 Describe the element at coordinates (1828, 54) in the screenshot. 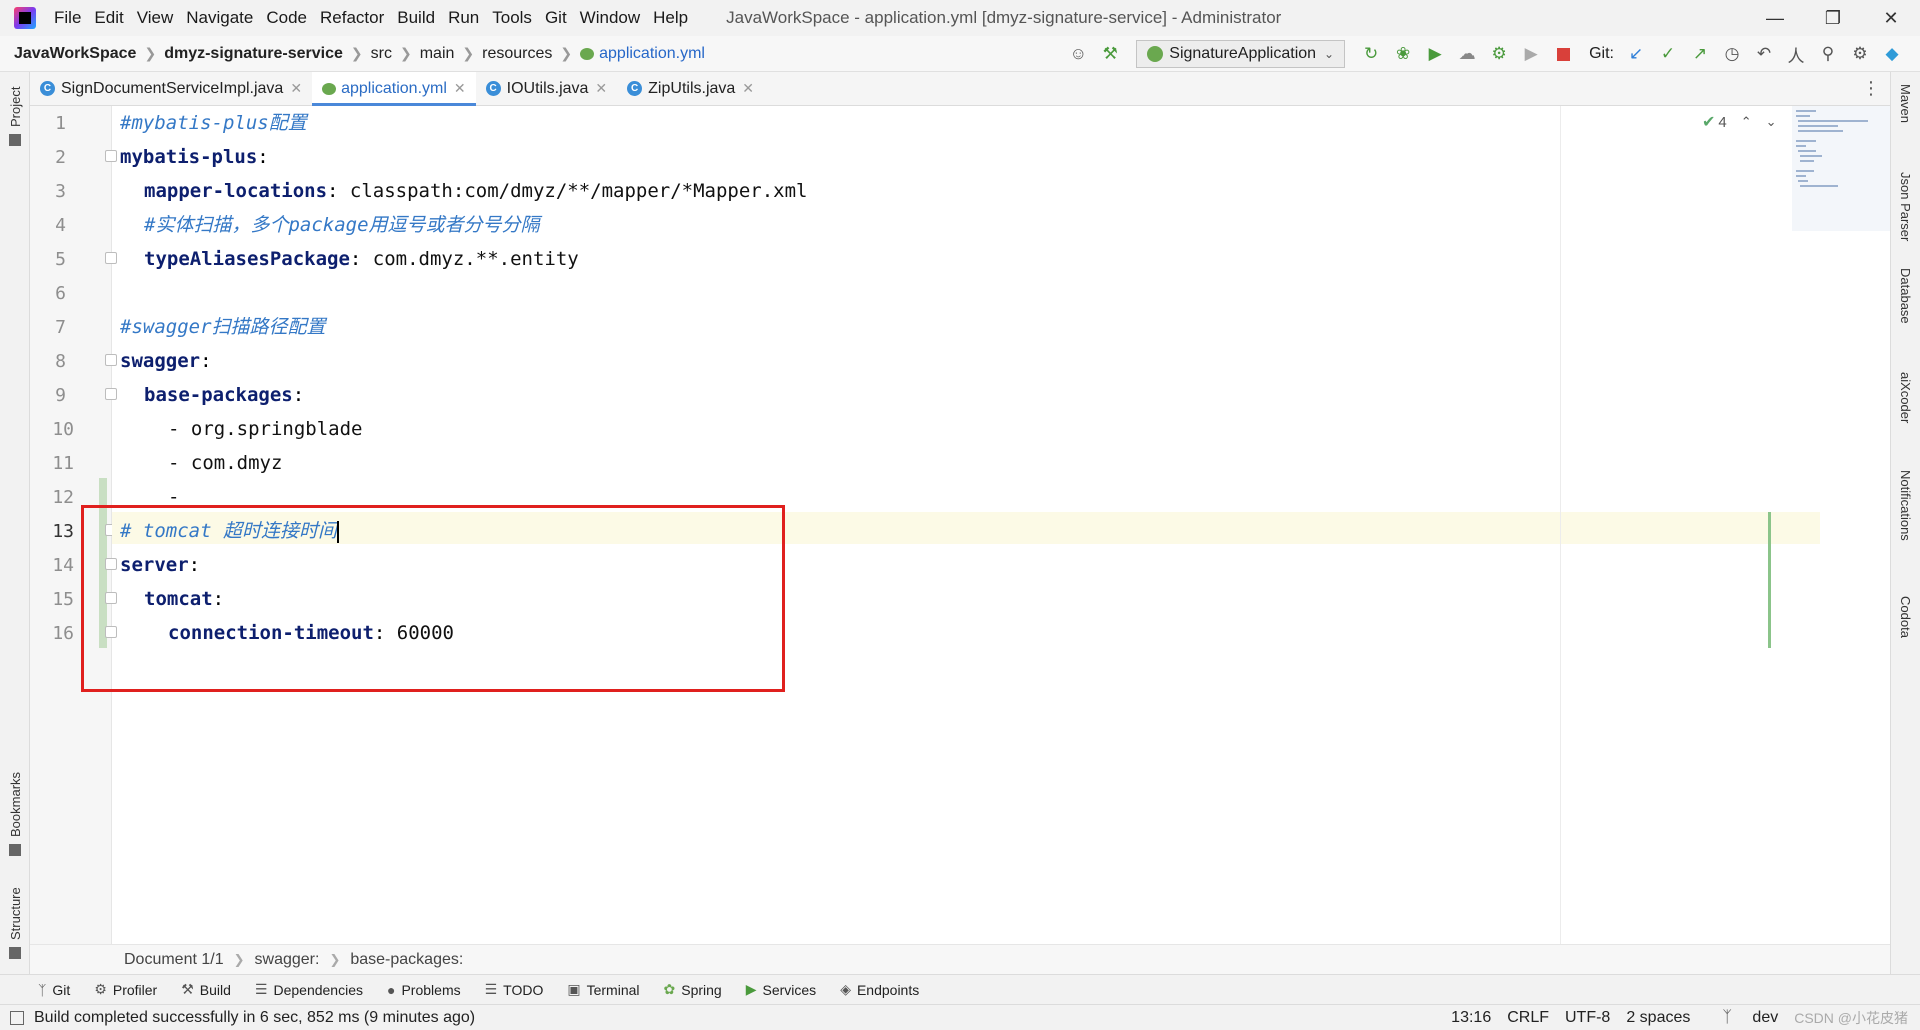

I see `search-icon: ⚲` at that location.